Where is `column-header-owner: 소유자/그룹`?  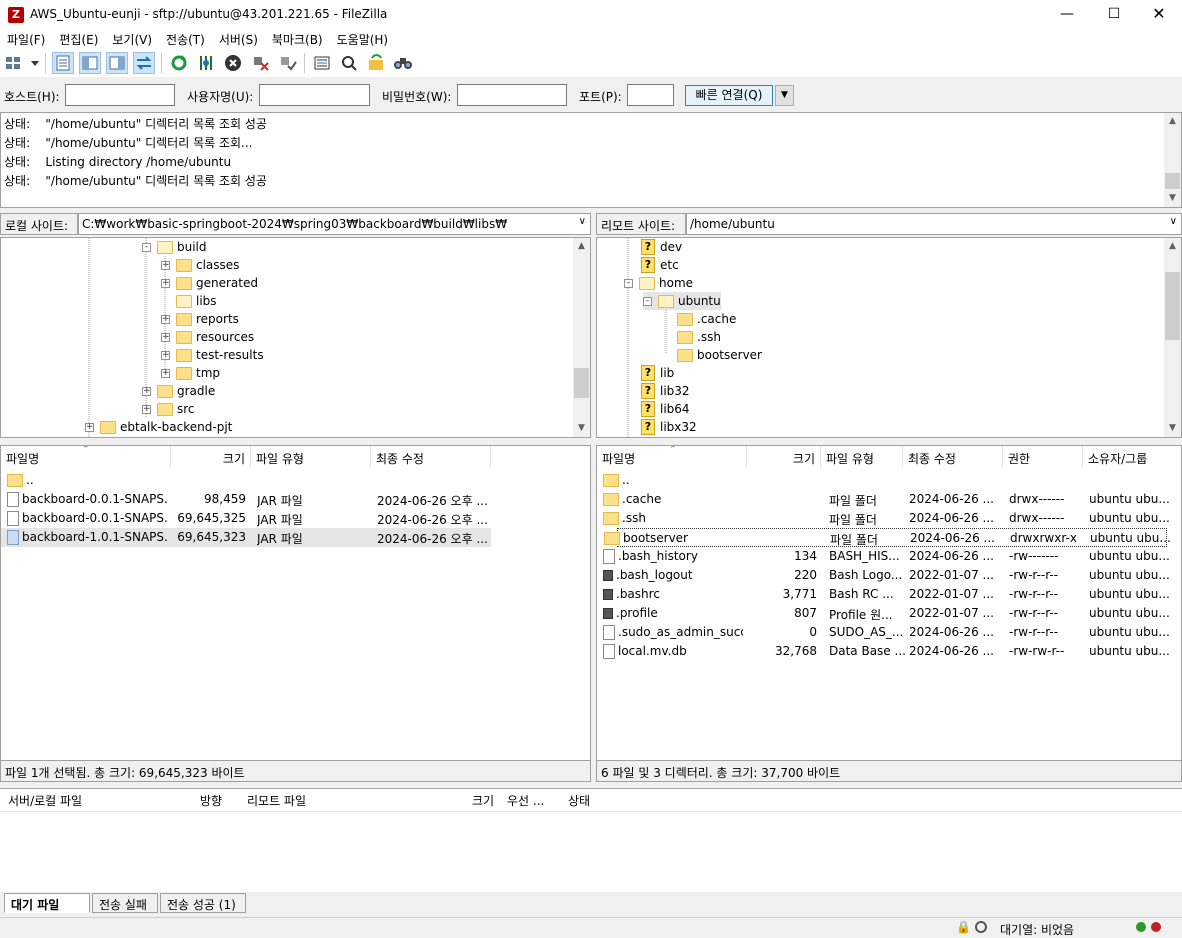
column-header-owner: 소유자/그룹 is located at coordinates (1132, 457).